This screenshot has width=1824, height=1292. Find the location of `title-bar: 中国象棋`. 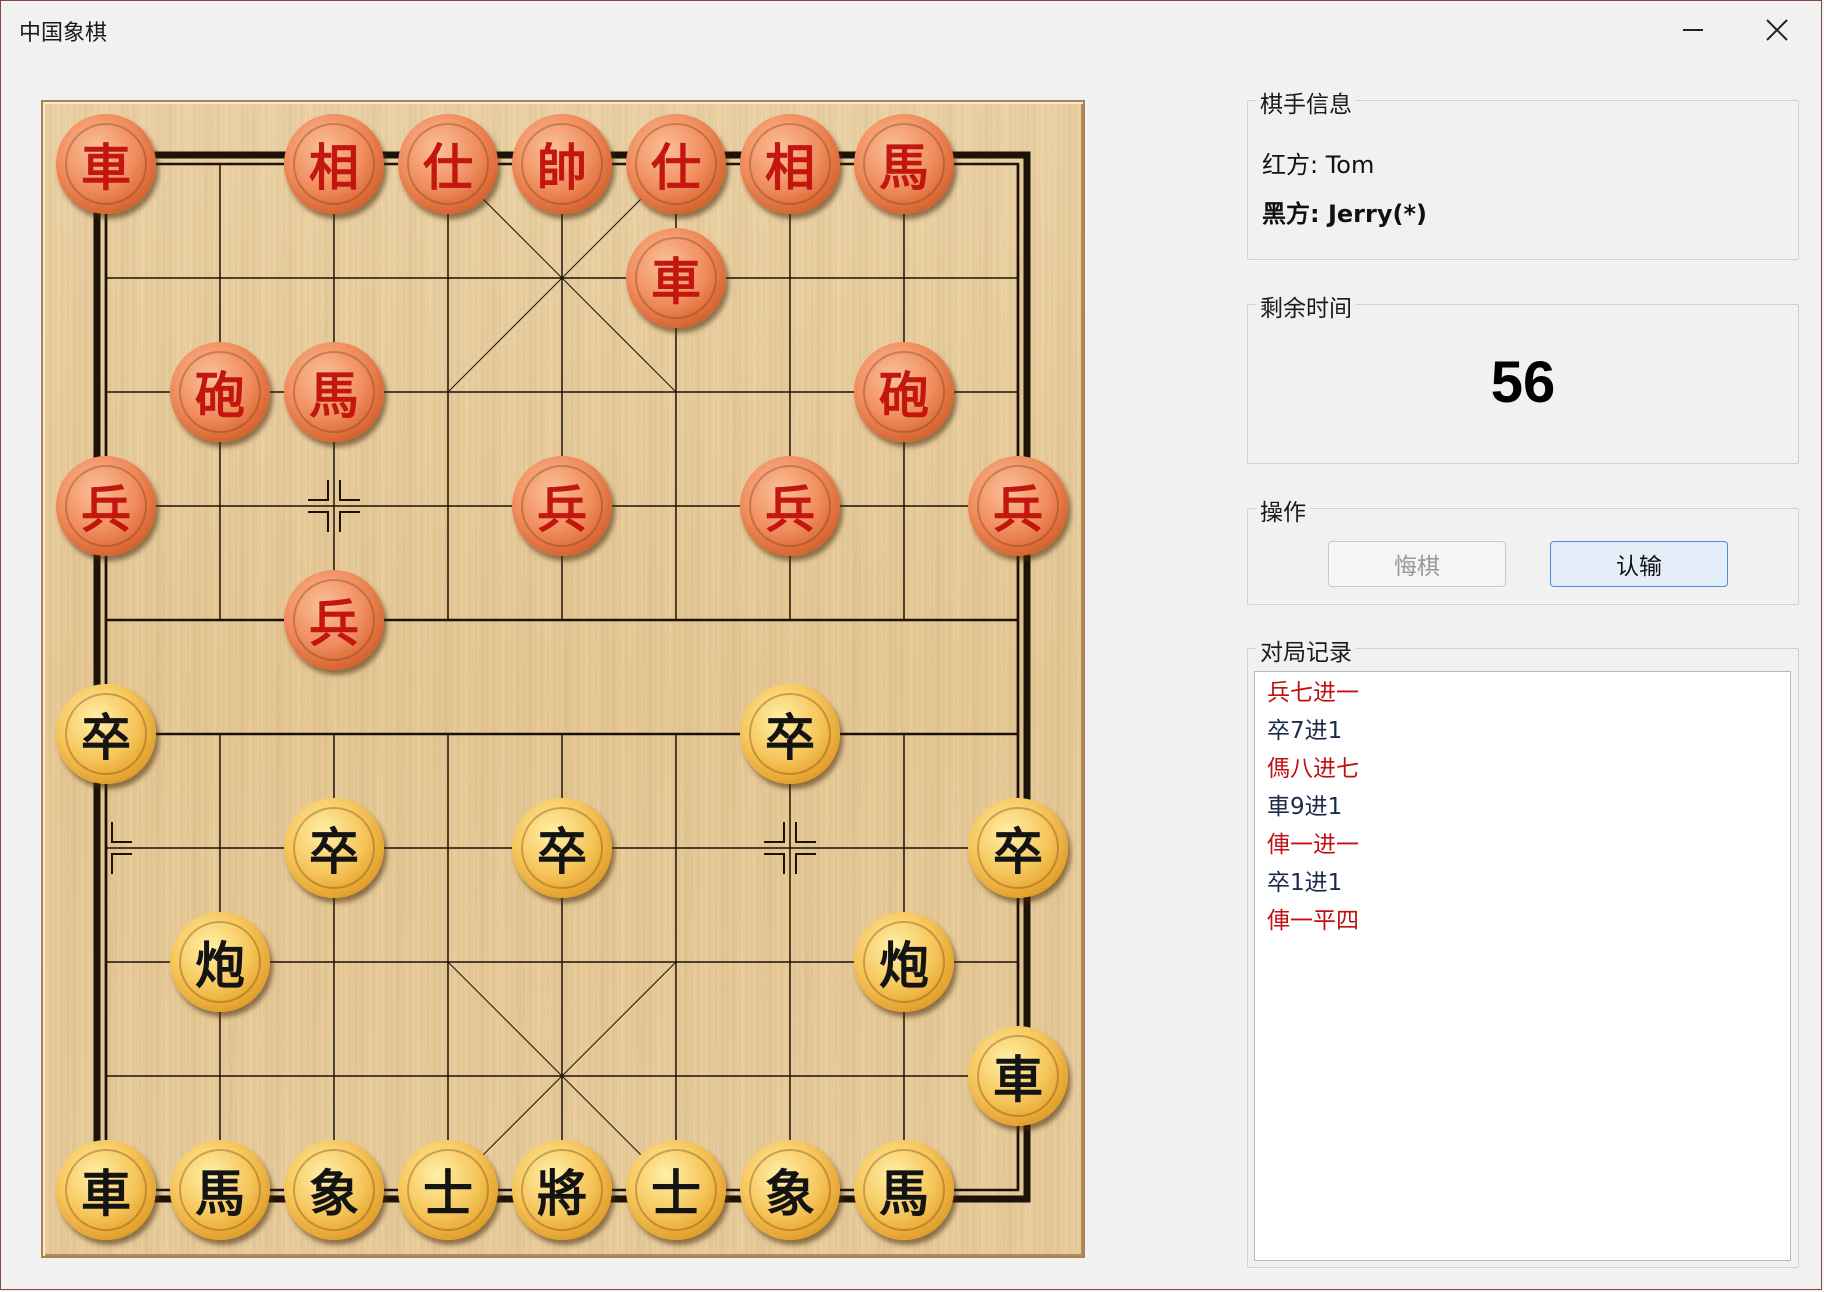

title-bar: 中国象棋 is located at coordinates (911, 30).